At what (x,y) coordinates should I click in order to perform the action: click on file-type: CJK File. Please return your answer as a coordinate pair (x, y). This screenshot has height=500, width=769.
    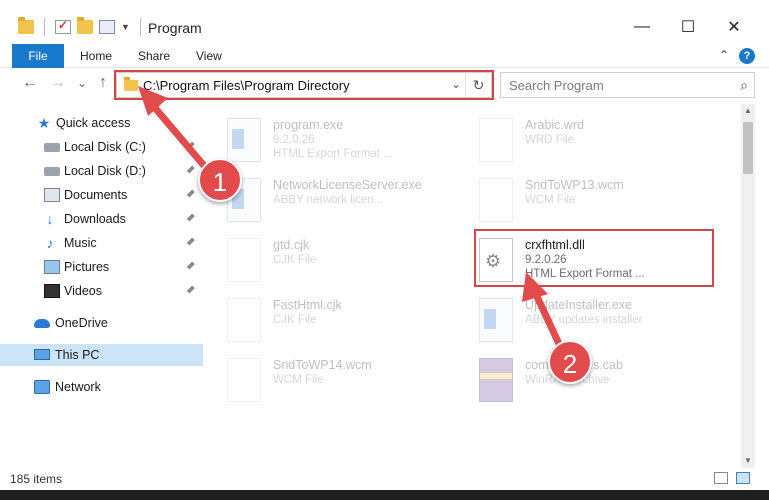
    Looking at the image, I should click on (295, 320).